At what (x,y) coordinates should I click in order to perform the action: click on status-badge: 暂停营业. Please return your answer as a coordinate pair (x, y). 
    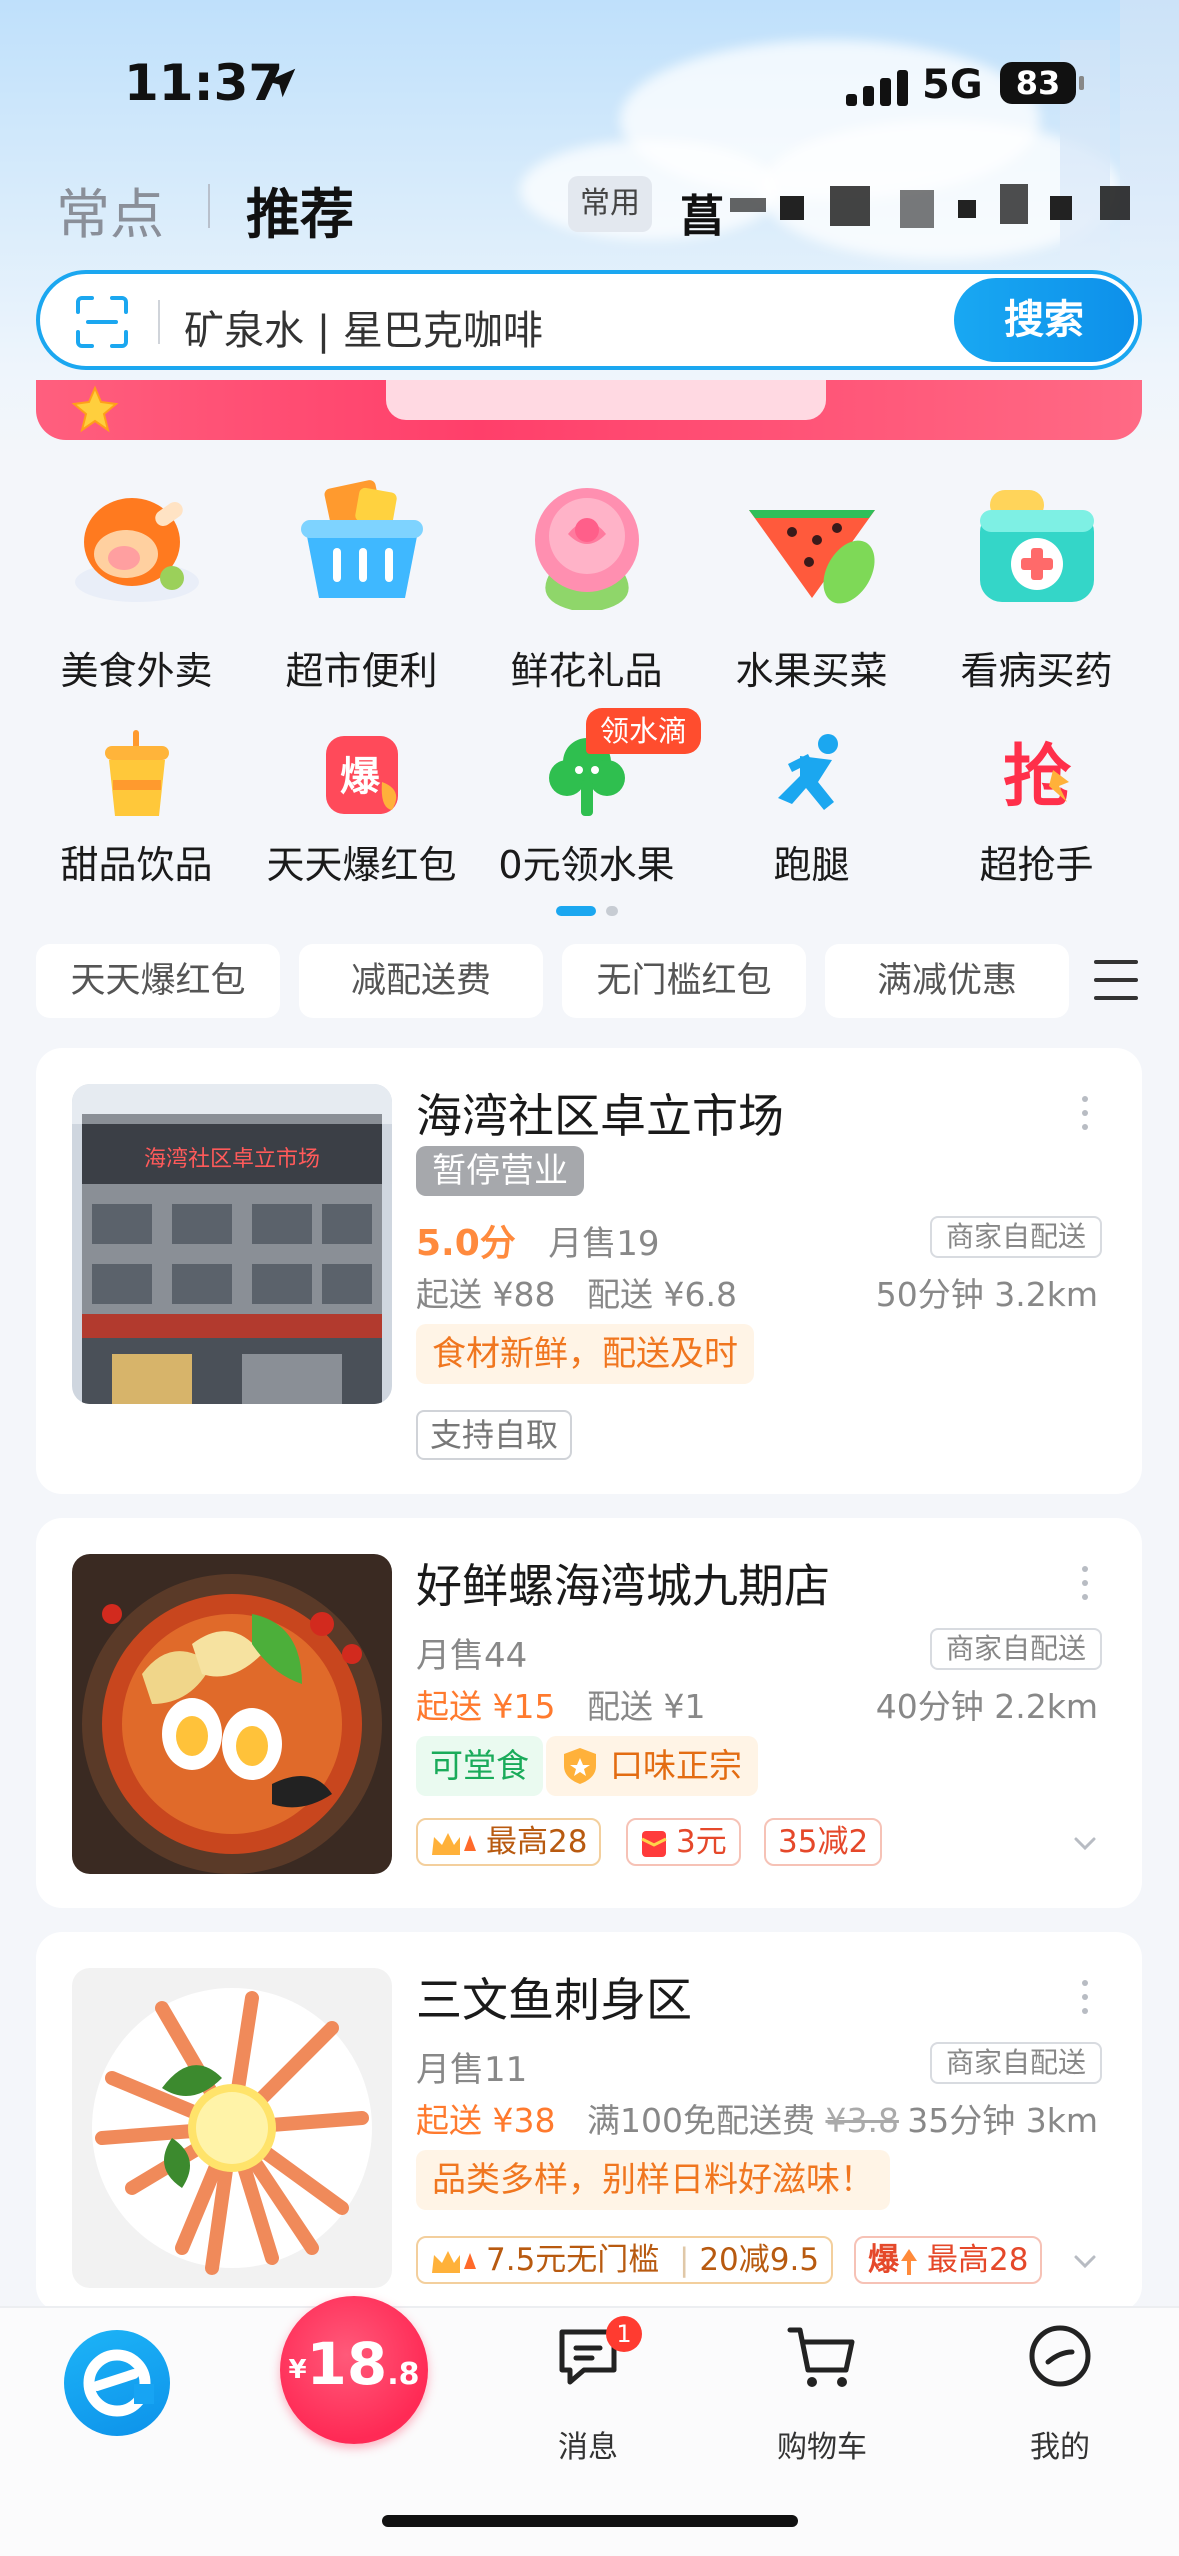
    Looking at the image, I should click on (500, 1171).